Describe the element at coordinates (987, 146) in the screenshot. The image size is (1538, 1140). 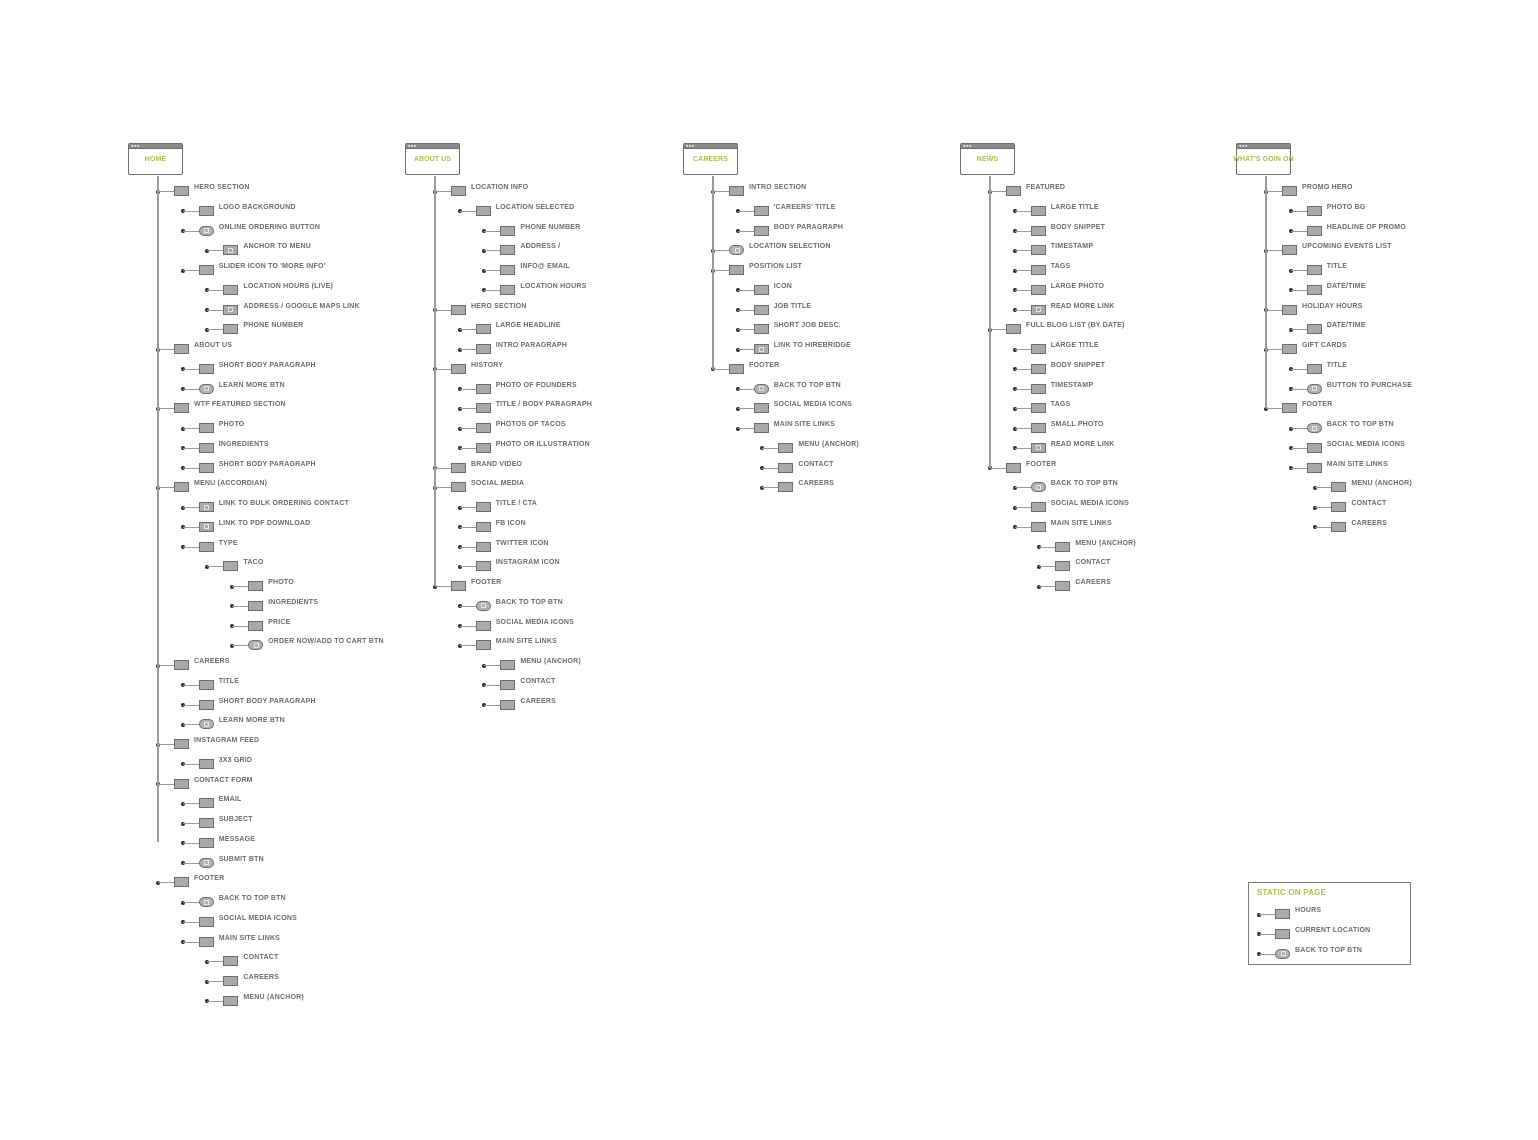
I see `browser-window-bar: ●●●` at that location.